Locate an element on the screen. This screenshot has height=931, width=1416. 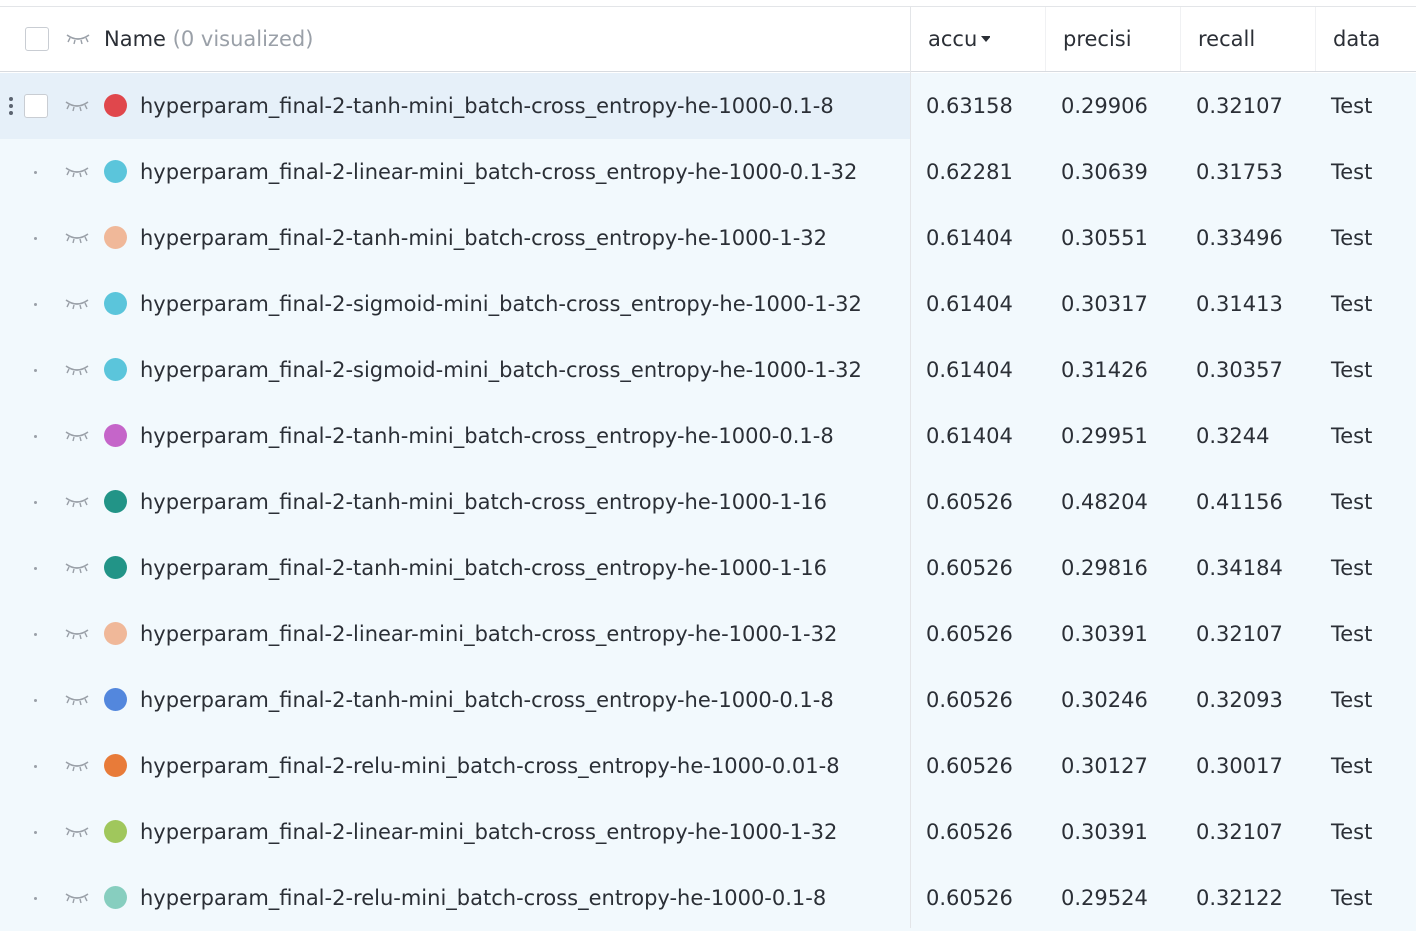
column-header-recall: recall is located at coordinates (1226, 39).